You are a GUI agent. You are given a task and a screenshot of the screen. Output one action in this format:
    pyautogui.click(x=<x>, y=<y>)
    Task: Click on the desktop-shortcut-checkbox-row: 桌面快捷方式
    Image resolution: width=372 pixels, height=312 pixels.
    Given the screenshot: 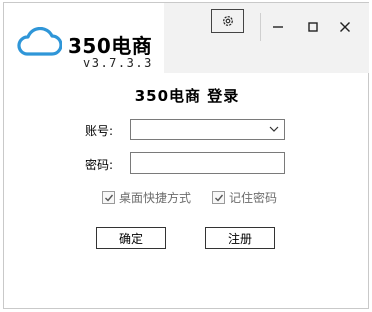 What is the action you would take?
    pyautogui.click(x=146, y=197)
    